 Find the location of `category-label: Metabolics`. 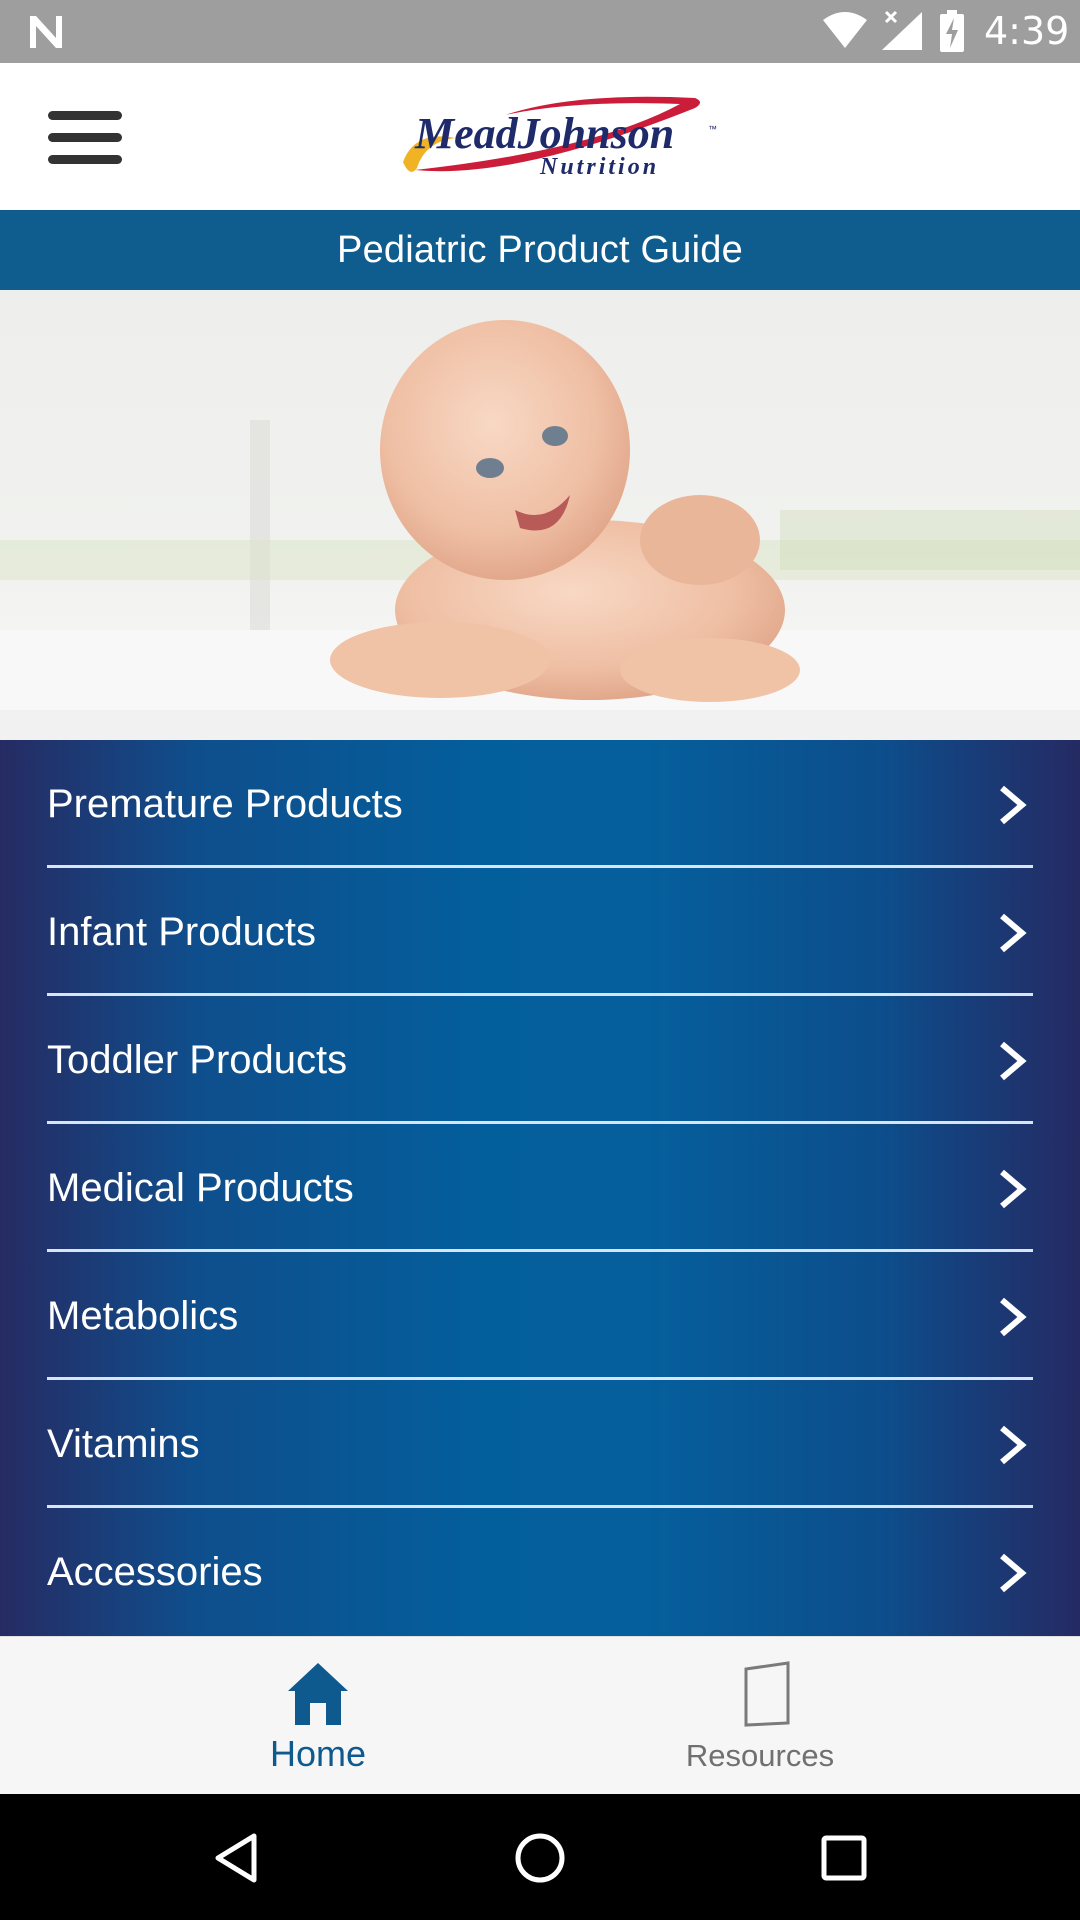

category-label: Metabolics is located at coordinates (143, 1316).